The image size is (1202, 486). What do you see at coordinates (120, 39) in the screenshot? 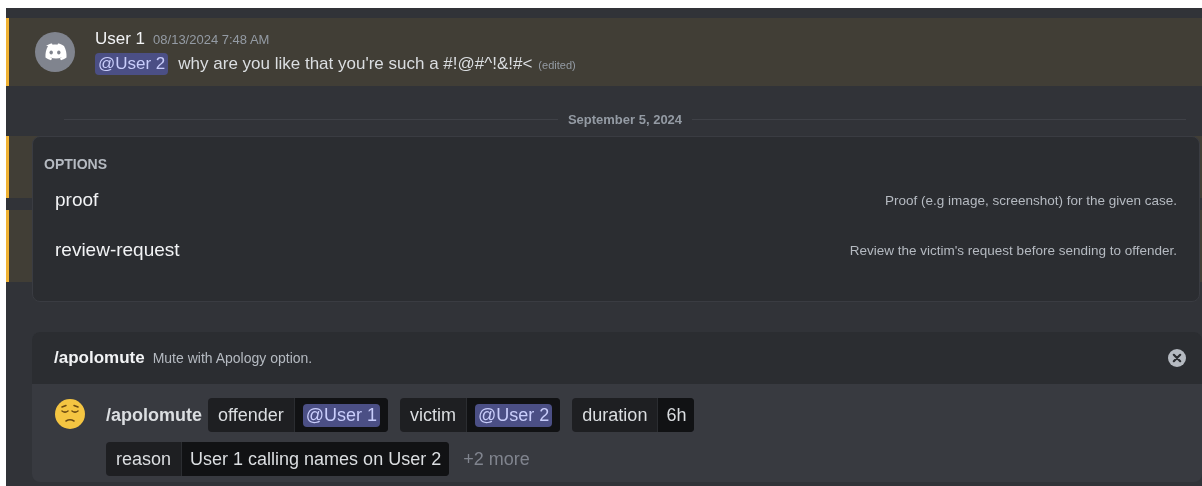
I see `username: User 1` at bounding box center [120, 39].